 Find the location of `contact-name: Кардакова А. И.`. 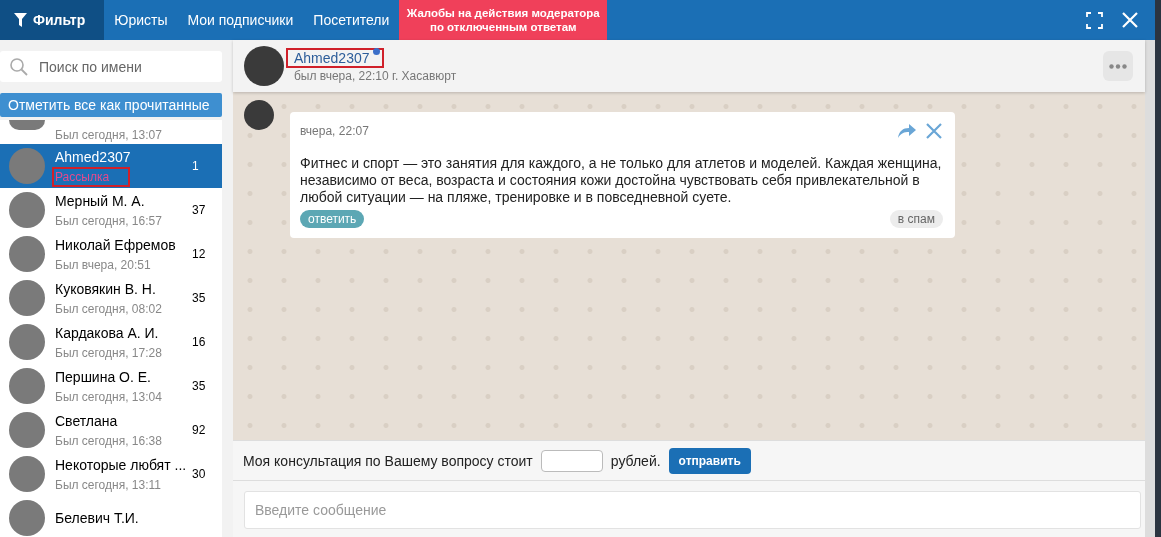

contact-name: Кардакова А. И. is located at coordinates (107, 332).